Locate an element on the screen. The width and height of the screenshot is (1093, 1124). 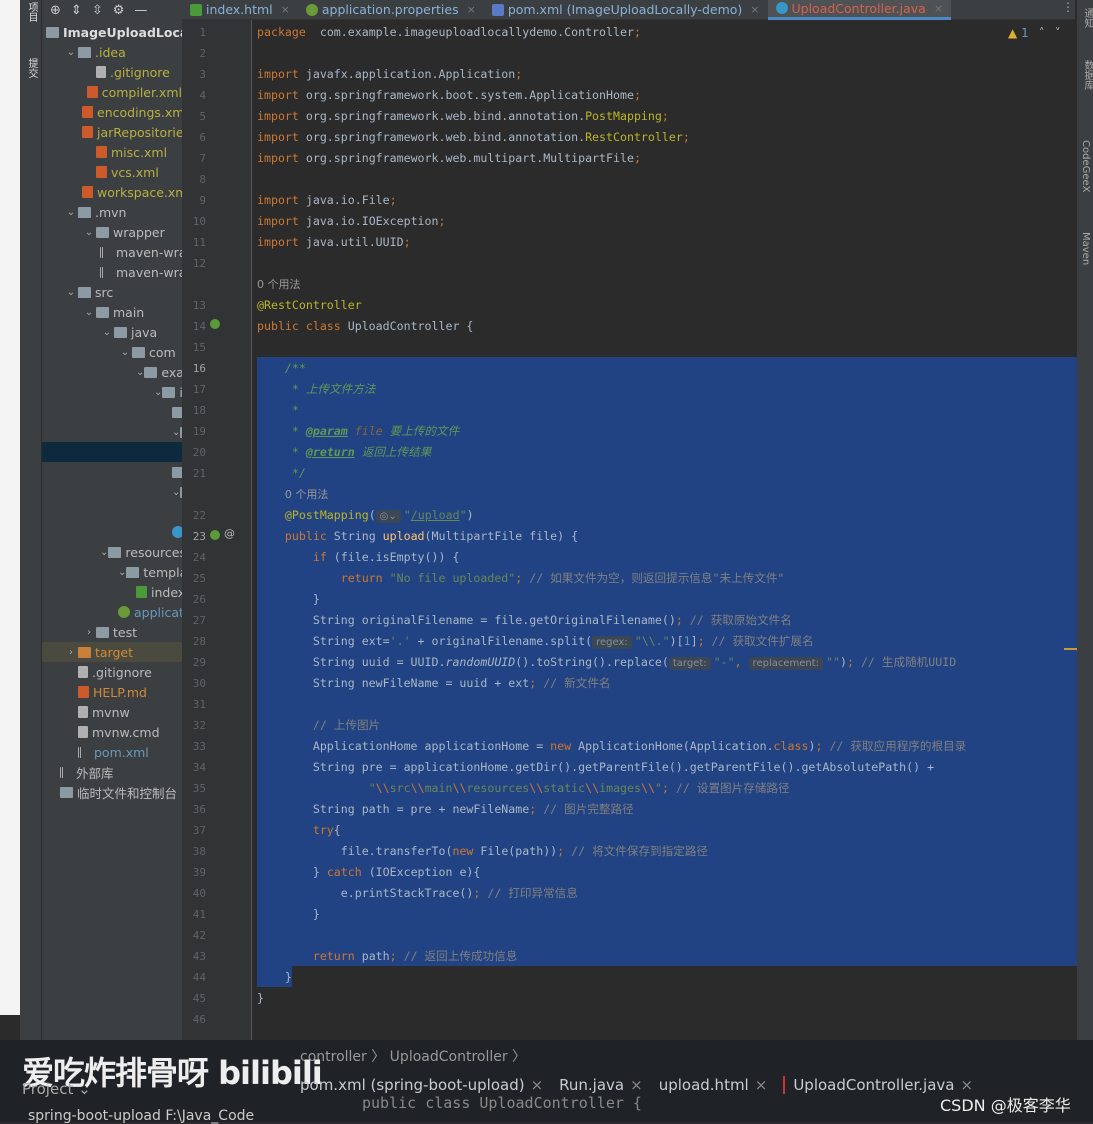
gear-icon: ⚙ is located at coordinates (119, 10).